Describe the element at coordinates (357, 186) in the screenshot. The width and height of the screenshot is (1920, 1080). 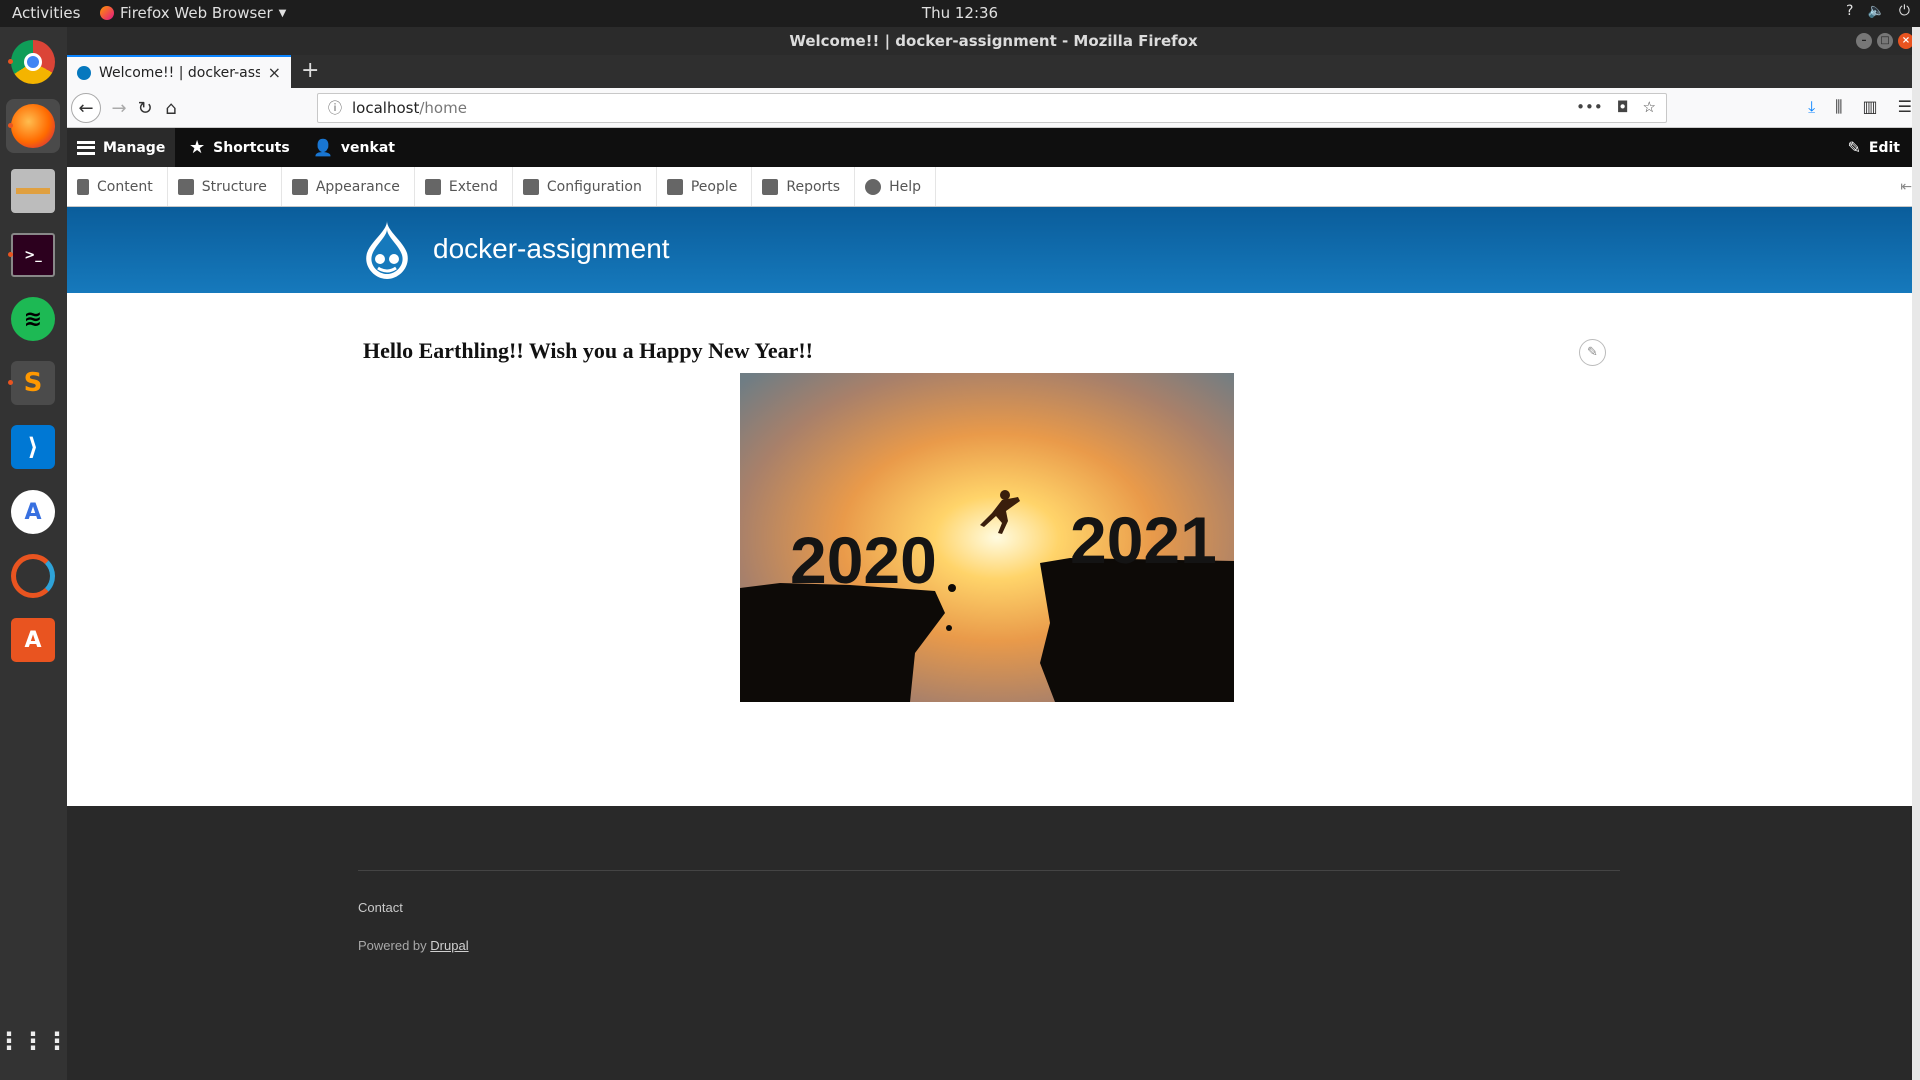
I see `tray-item-label: Appearance` at that location.